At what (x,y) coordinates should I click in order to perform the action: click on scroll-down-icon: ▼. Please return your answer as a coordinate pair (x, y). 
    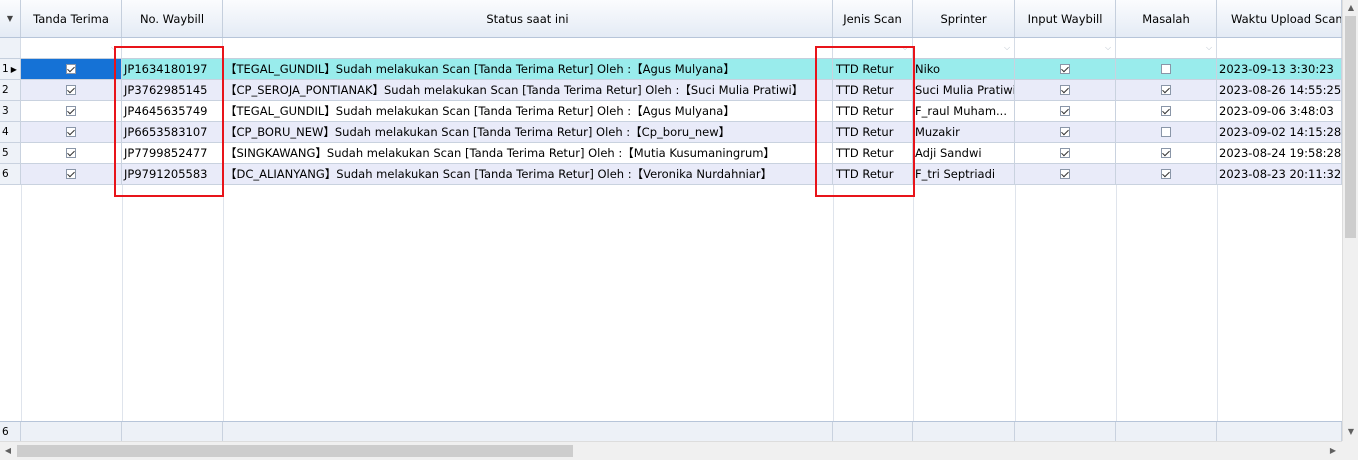
    Looking at the image, I should click on (1350, 432).